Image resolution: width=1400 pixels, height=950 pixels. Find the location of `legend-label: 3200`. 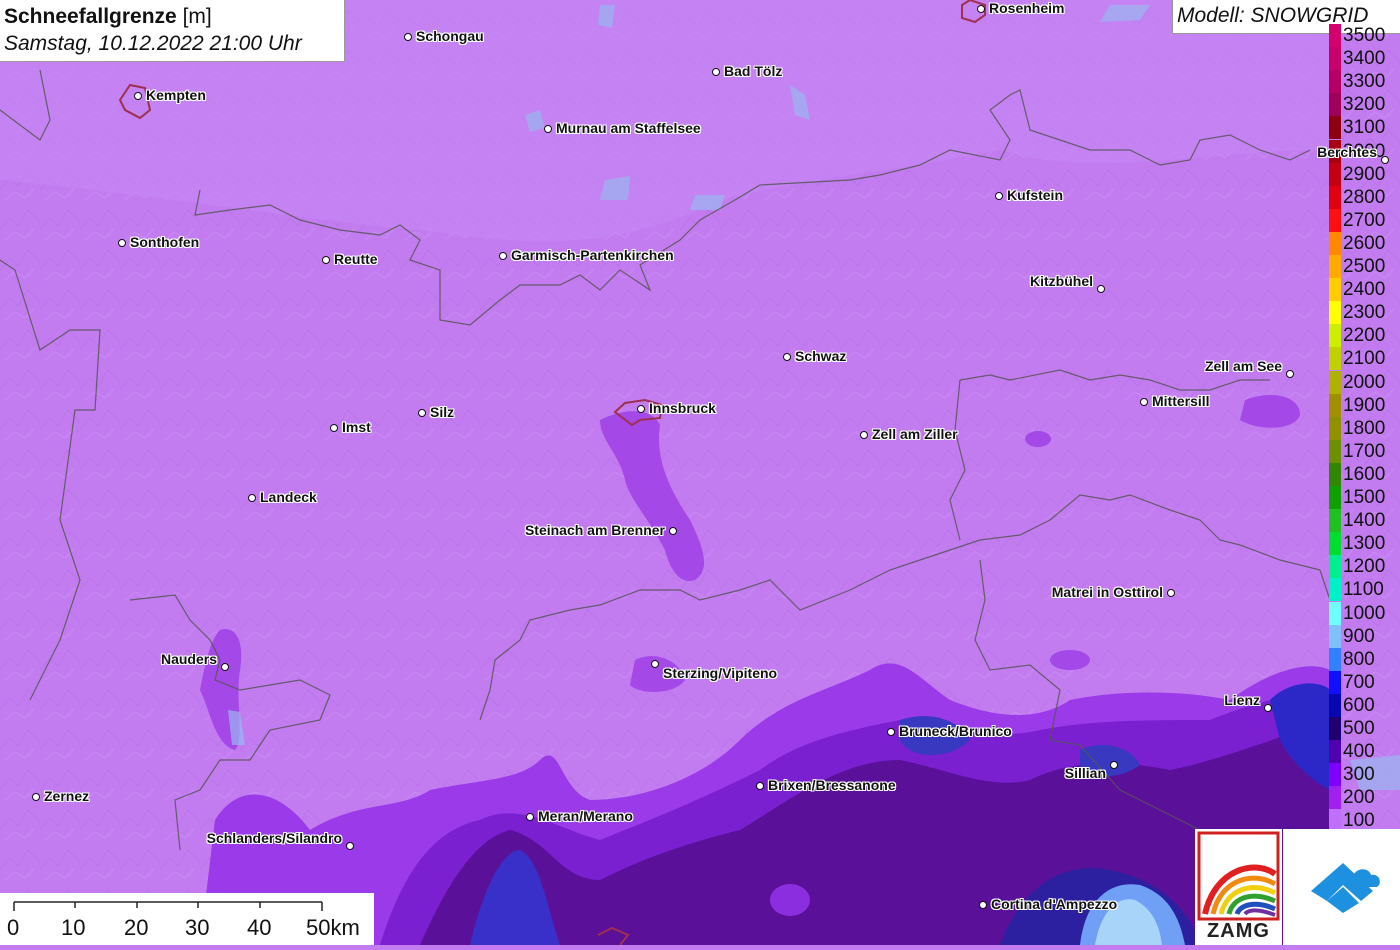

legend-label: 3200 is located at coordinates (1364, 105).